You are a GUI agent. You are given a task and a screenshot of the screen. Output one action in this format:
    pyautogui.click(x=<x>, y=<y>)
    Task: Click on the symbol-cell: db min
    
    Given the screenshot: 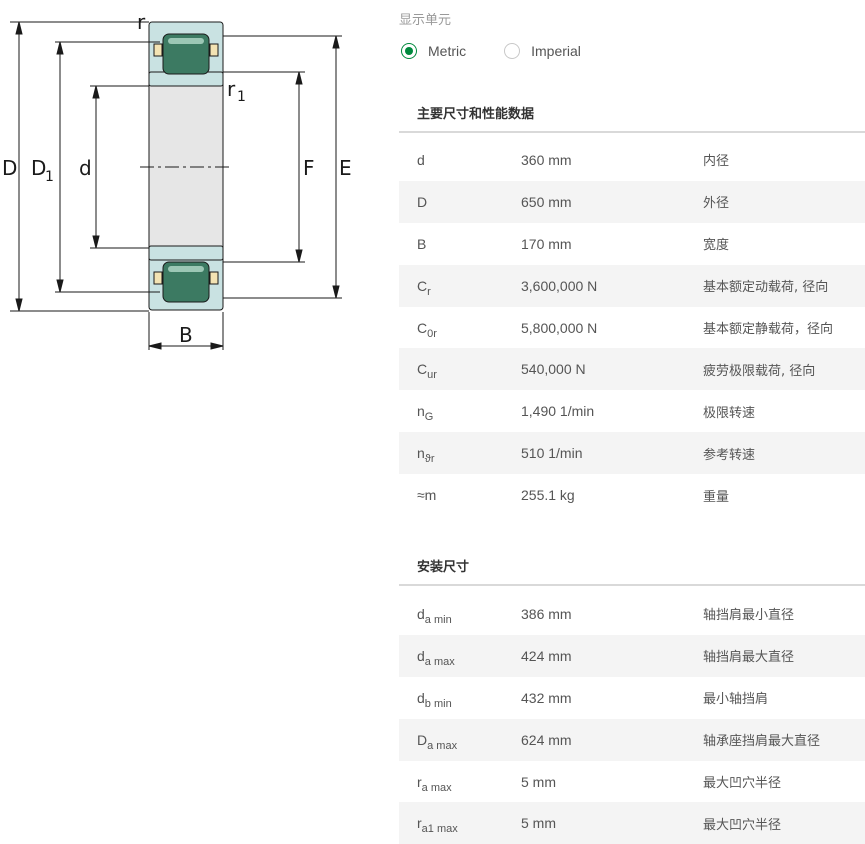 What is the action you would take?
    pyautogui.click(x=460, y=700)
    